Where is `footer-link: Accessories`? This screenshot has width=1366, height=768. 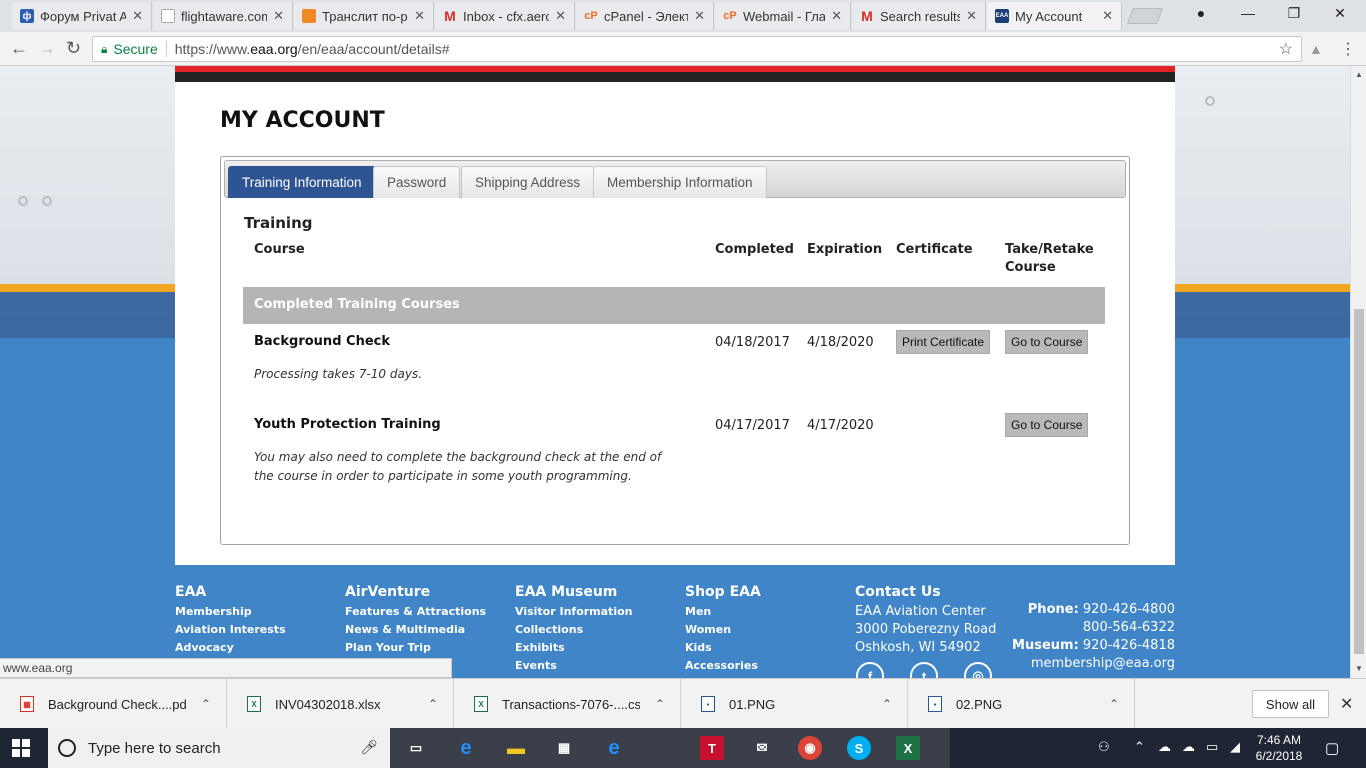
footer-link: Accessories is located at coordinates (723, 666).